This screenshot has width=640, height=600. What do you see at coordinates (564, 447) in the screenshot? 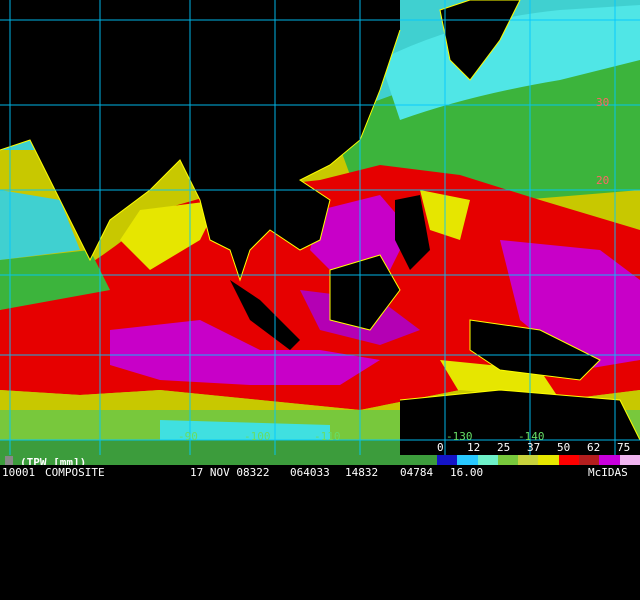
I see `colorbar-tick: 50` at bounding box center [564, 447].